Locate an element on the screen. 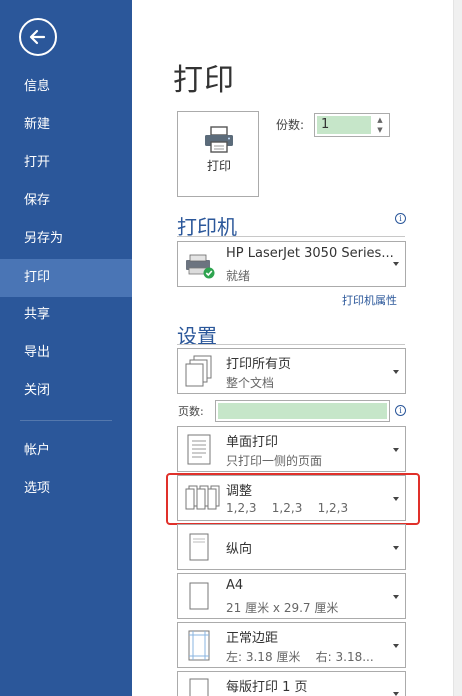 This screenshot has height=696, width=462. sidebar-item-open: 打开 is located at coordinates (66, 163).